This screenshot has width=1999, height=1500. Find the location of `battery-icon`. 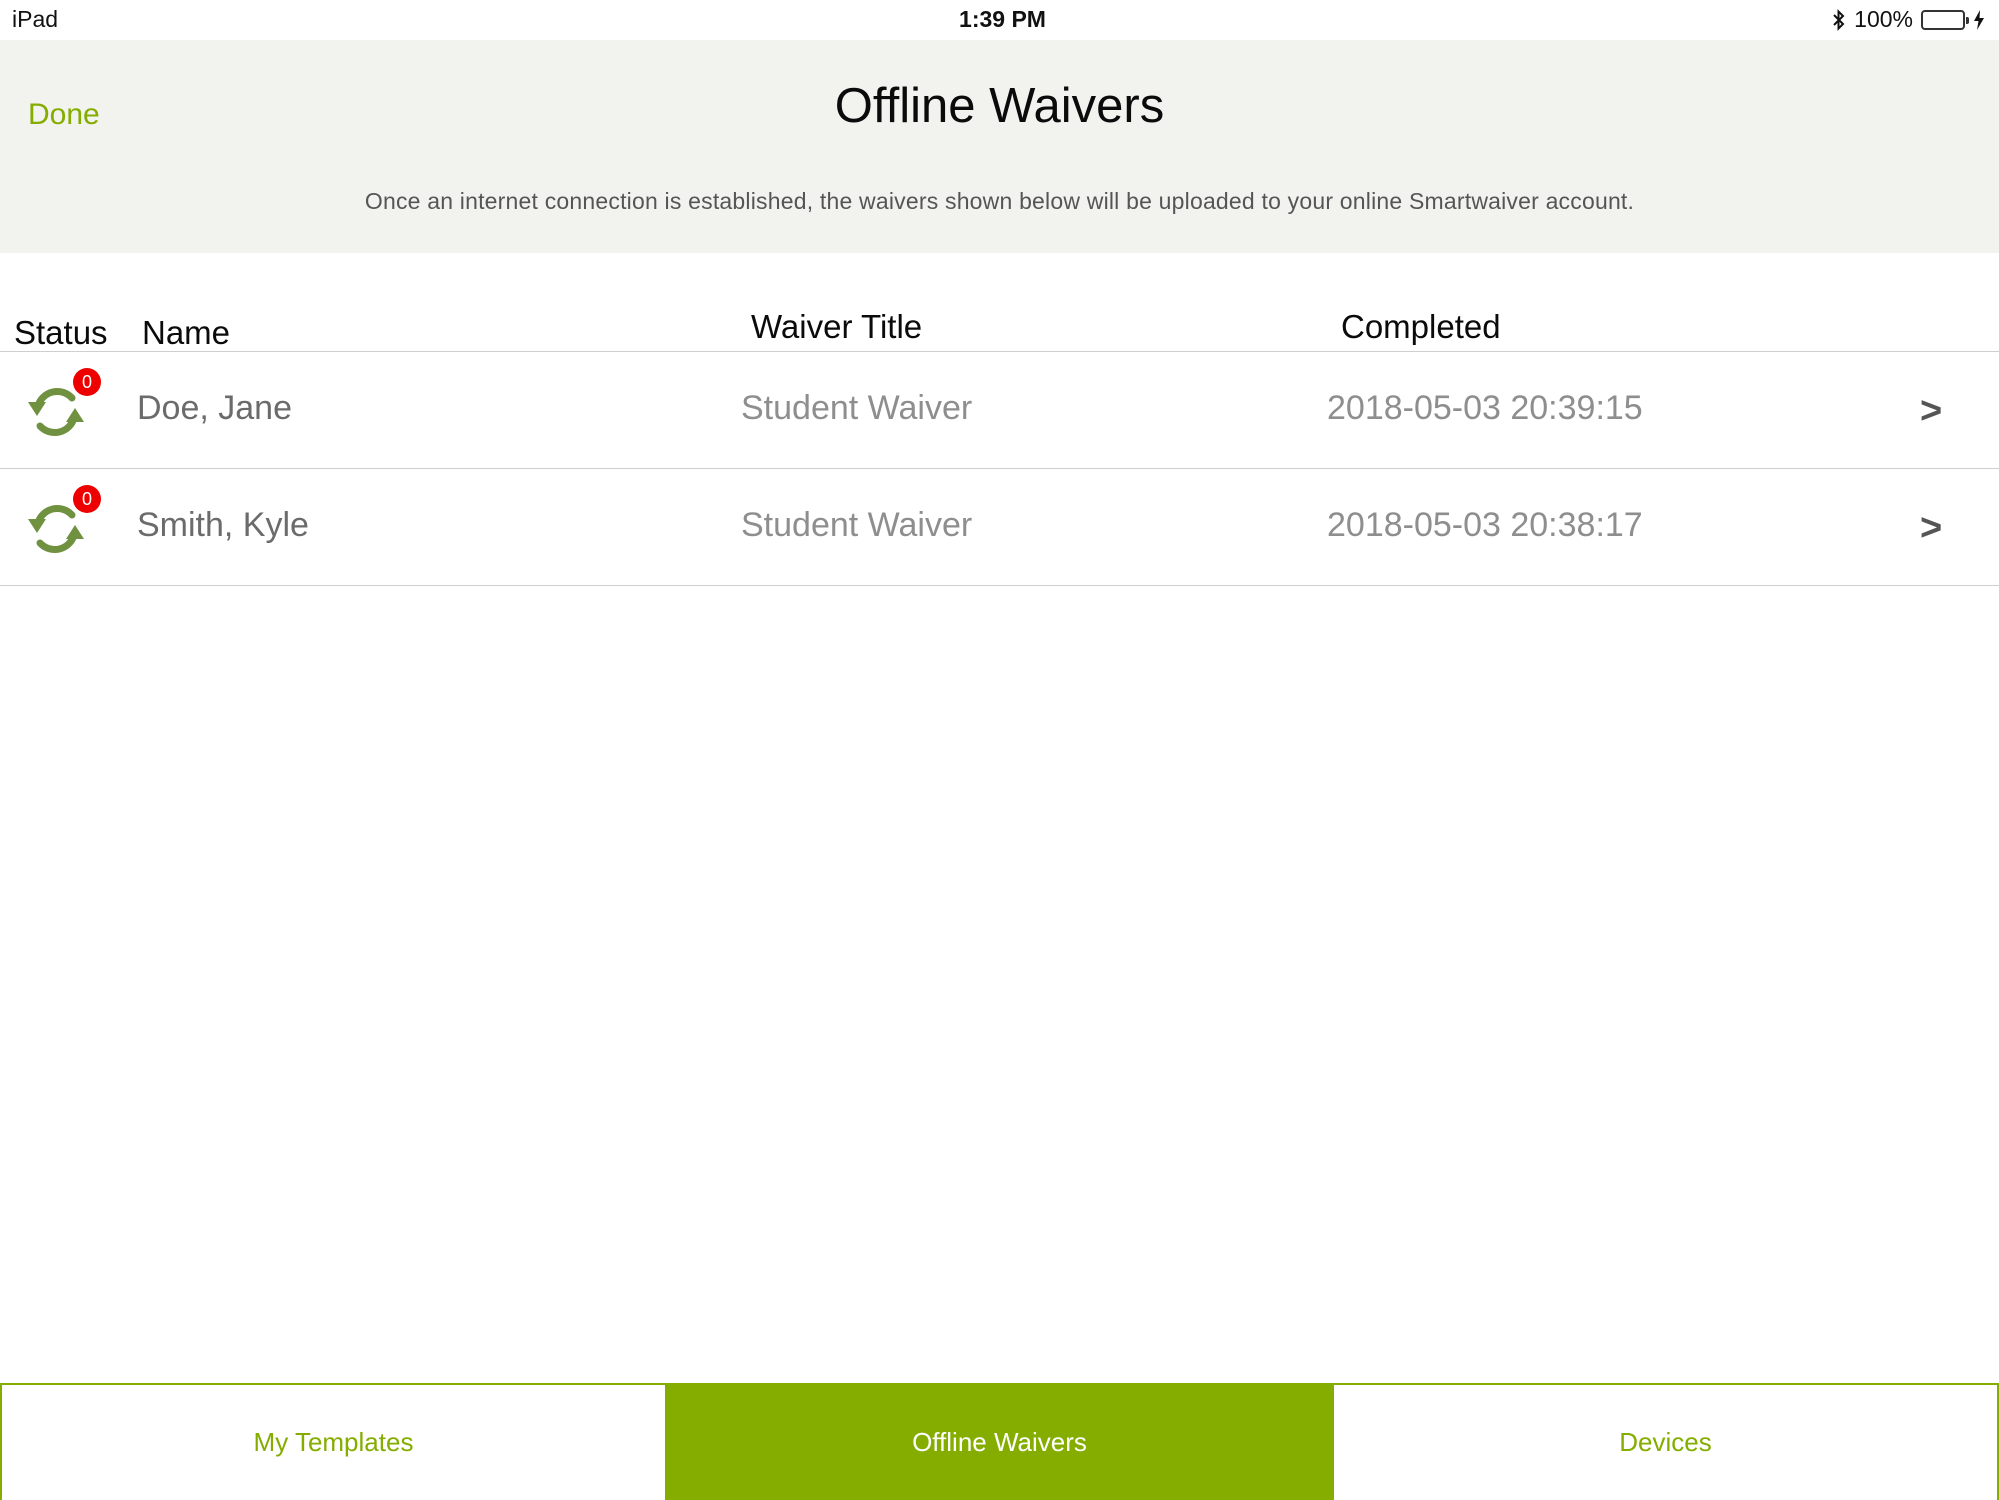

battery-icon is located at coordinates (1945, 19).